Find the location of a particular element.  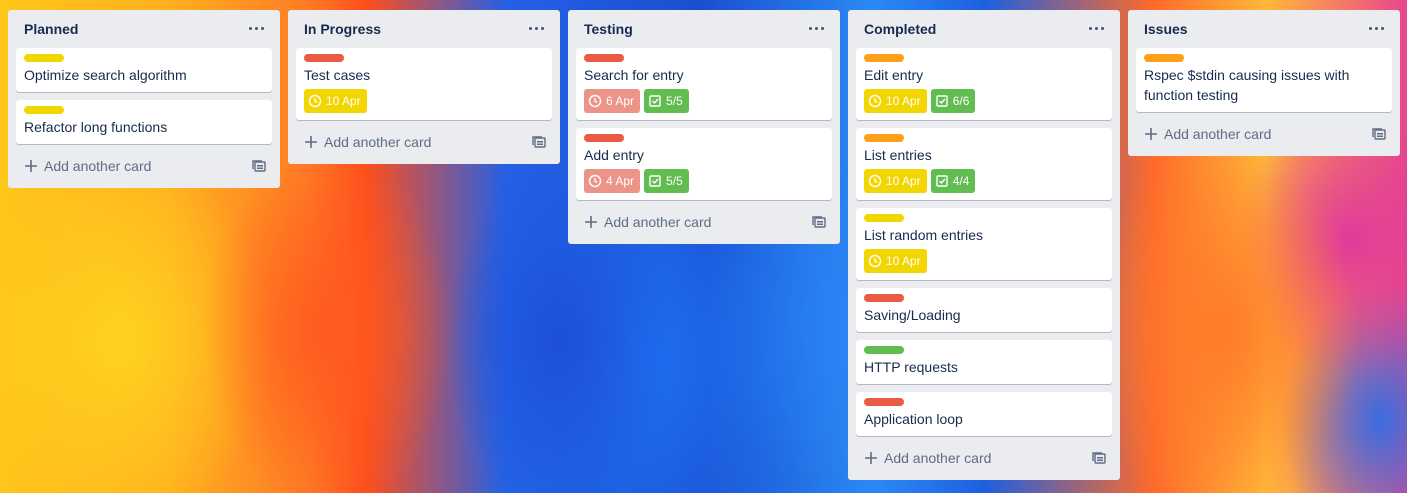

card: Optimize search algorithm is located at coordinates (144, 70).